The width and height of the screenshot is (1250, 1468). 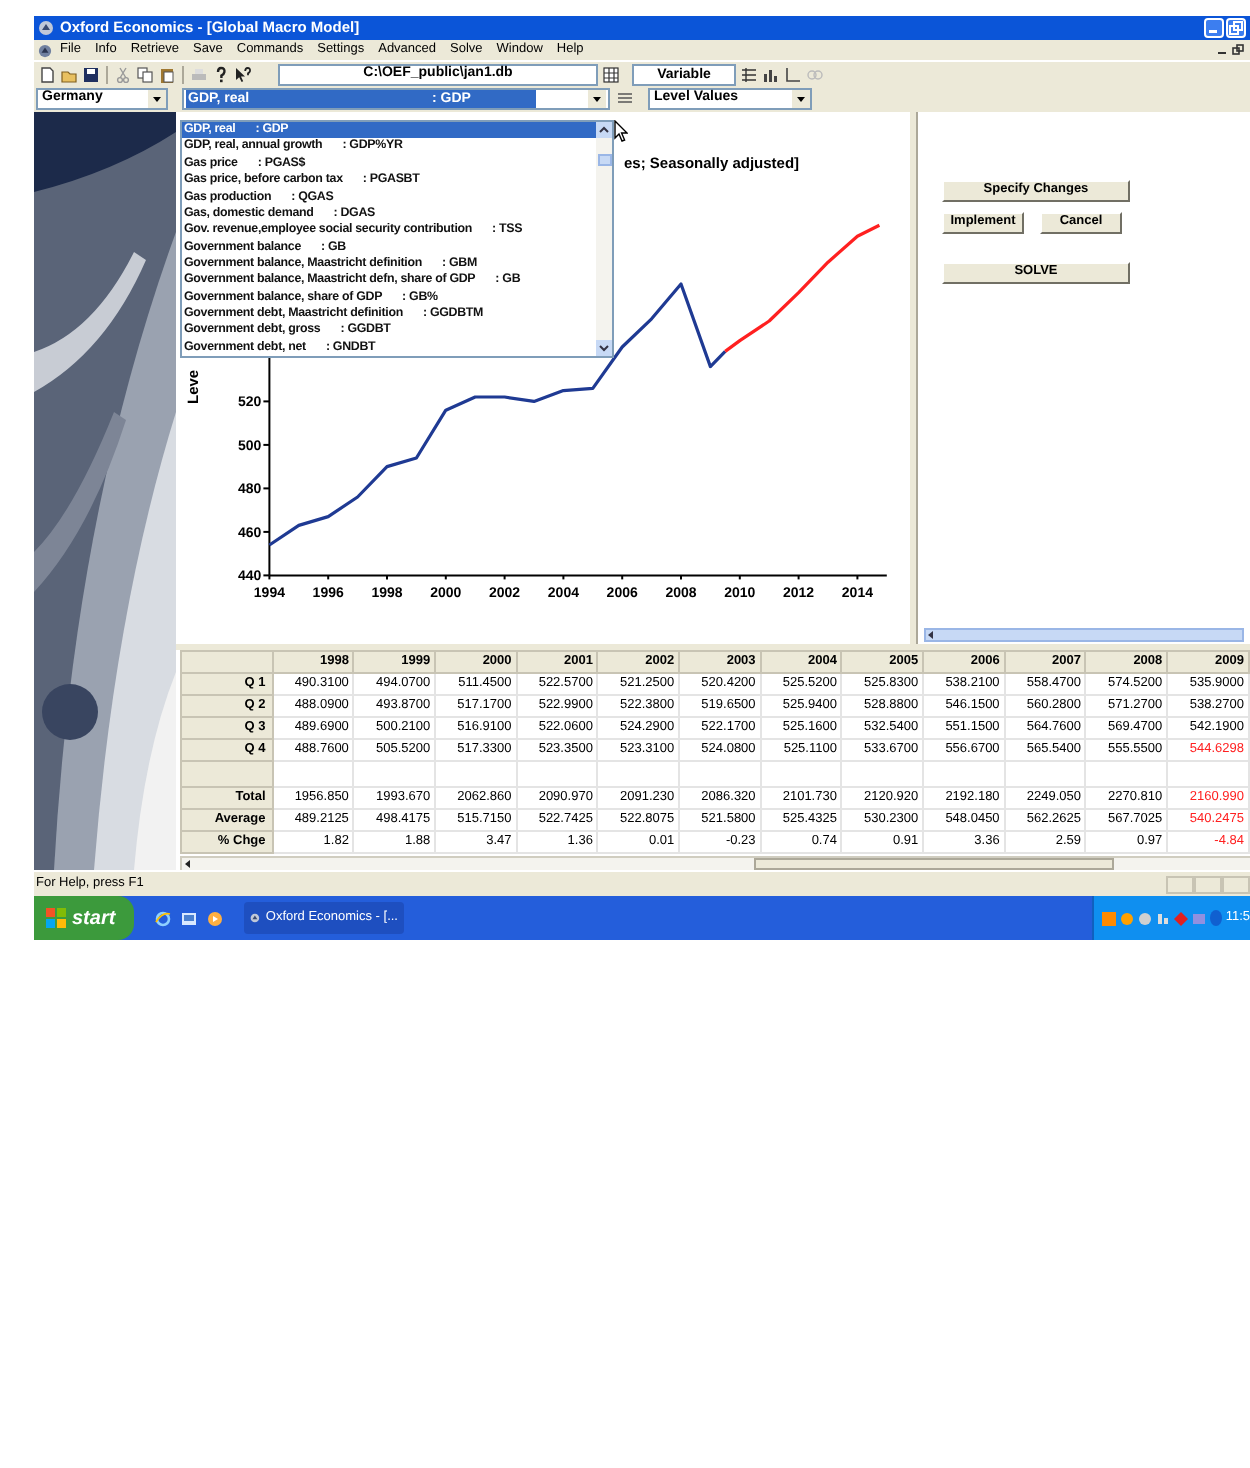 What do you see at coordinates (47, 74) in the screenshot?
I see `new-document-icon` at bounding box center [47, 74].